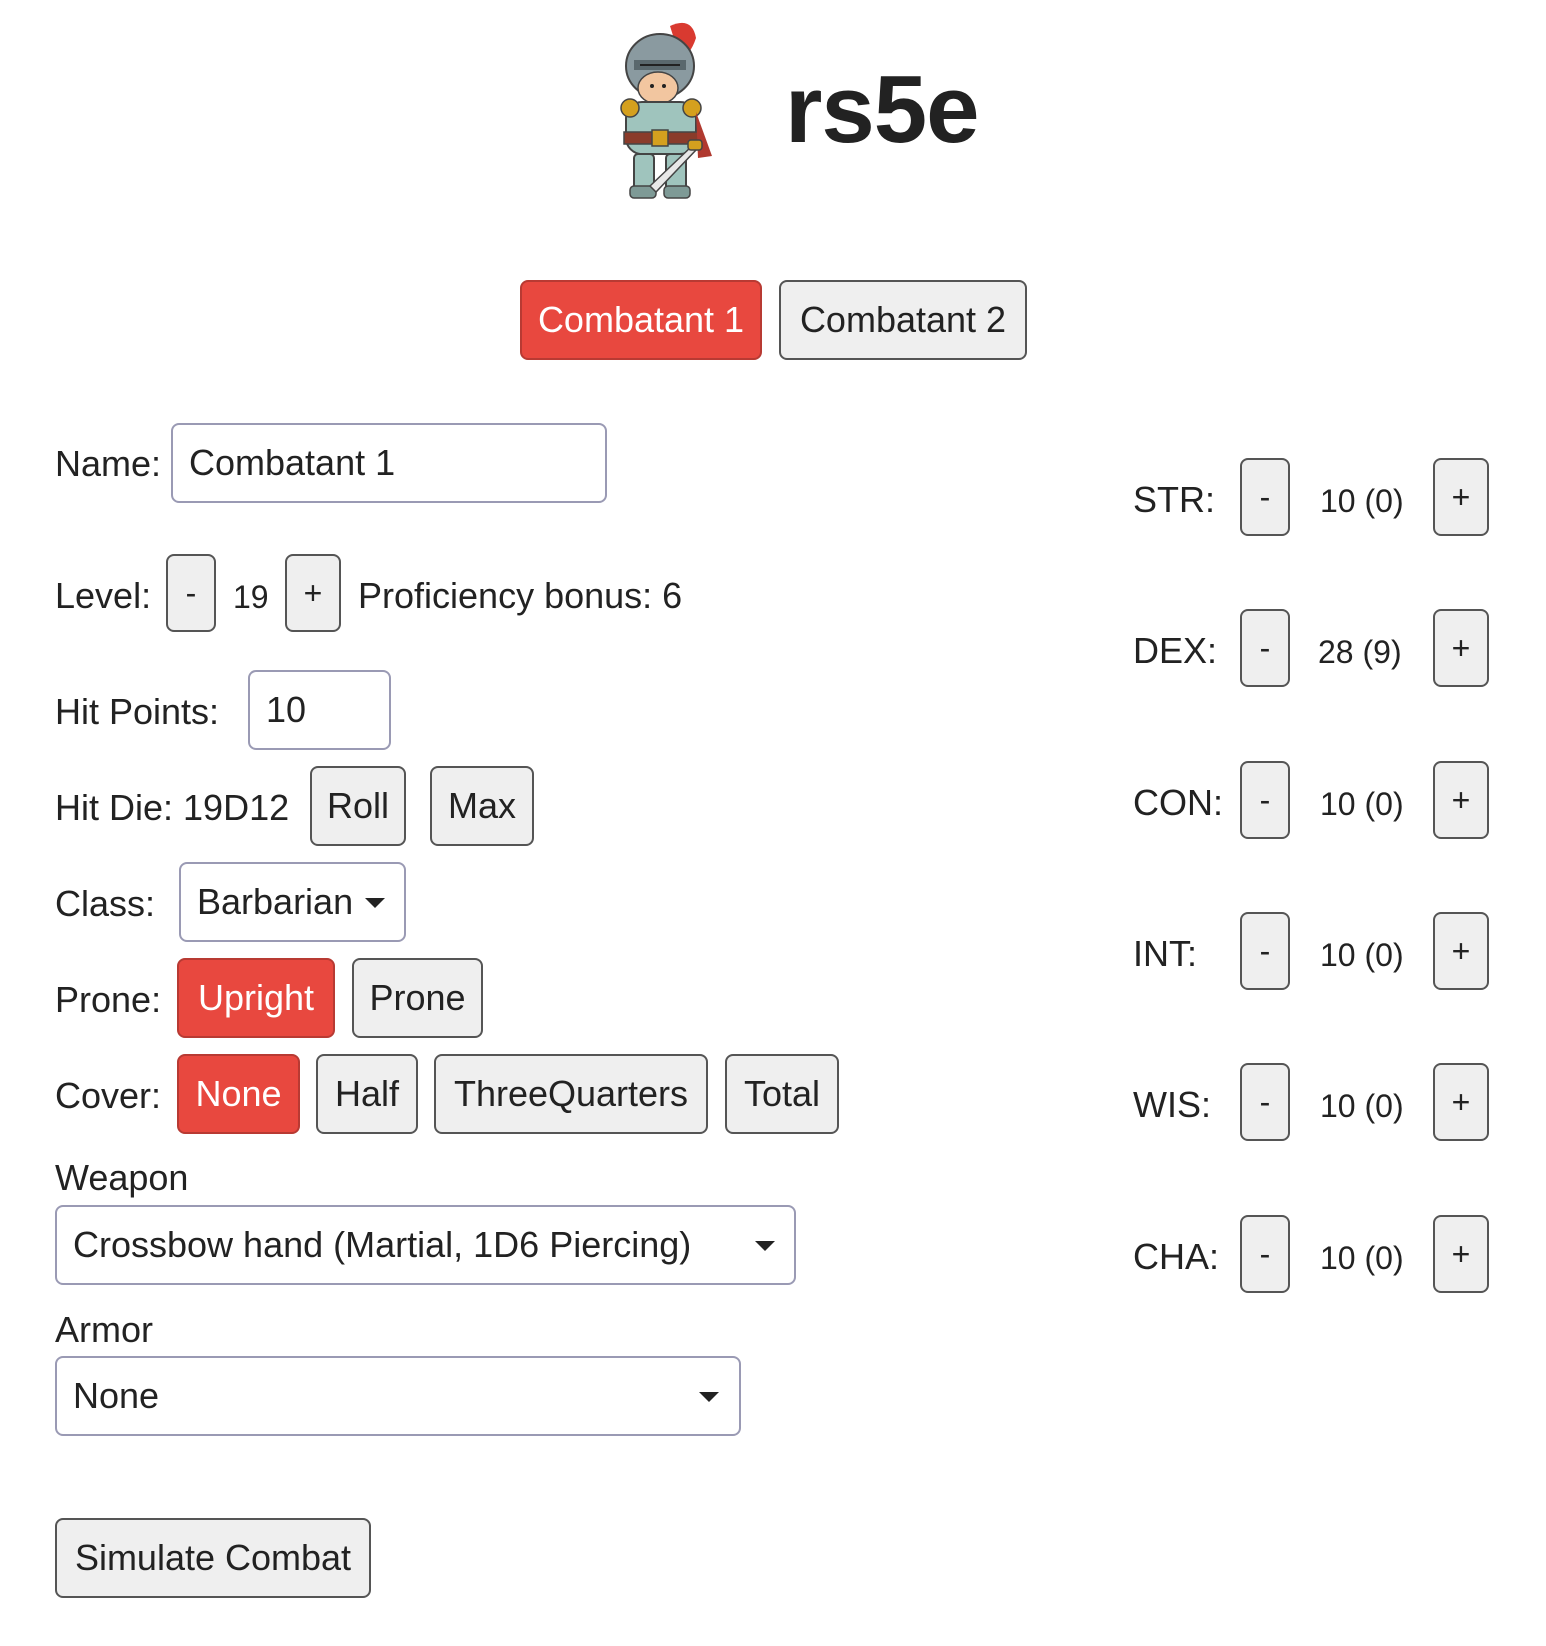 This screenshot has height=1646, width=1546. I want to click on cha-decrement-button: -, so click(1265, 1254).